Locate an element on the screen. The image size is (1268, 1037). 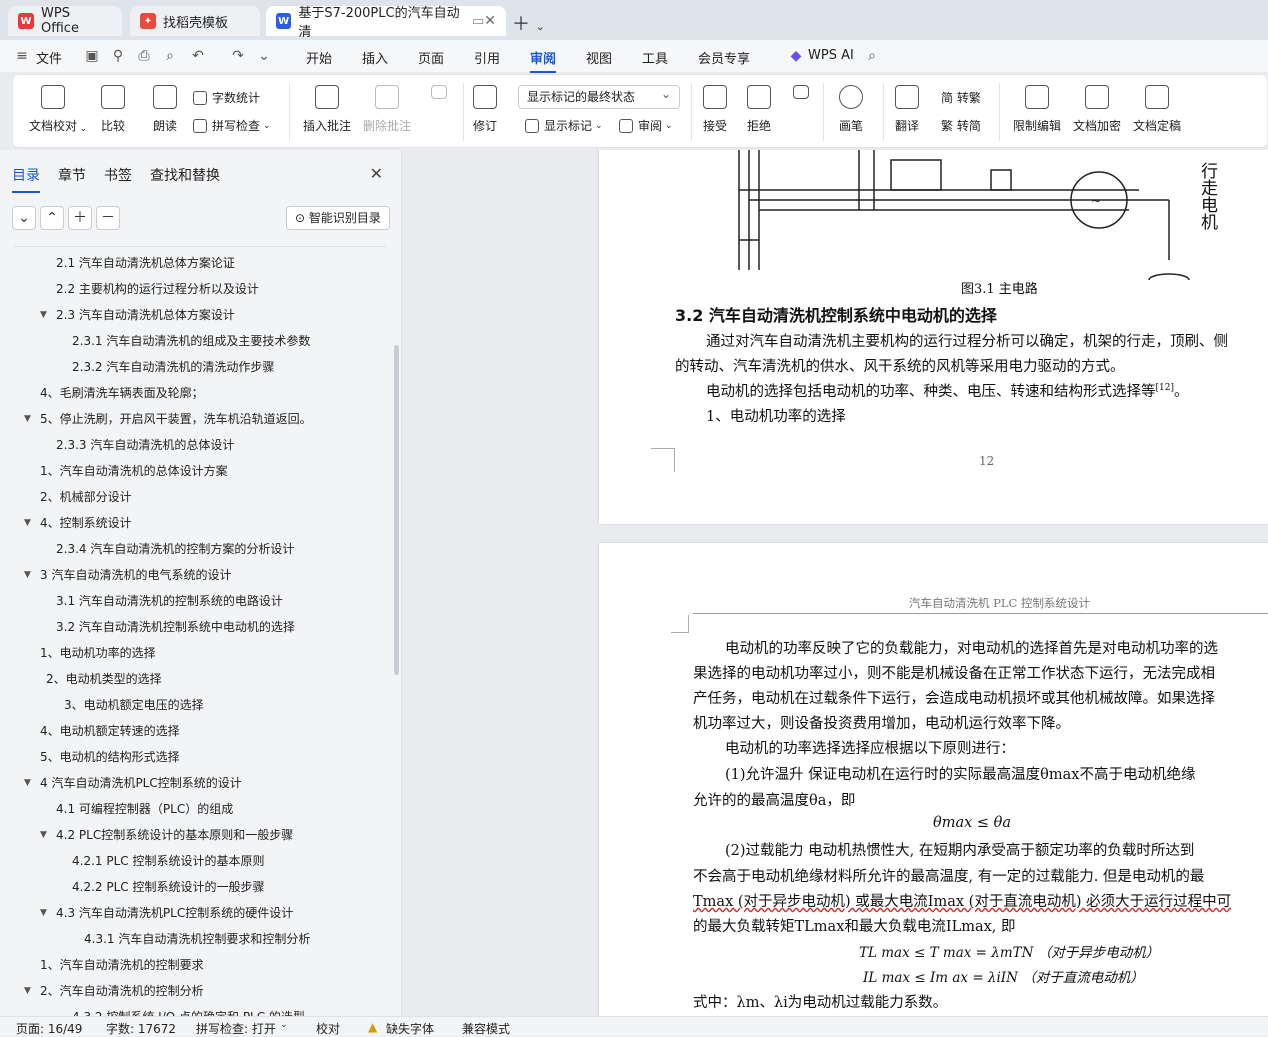
toc-item: ▼ 4.2 PLC控制系统设计的基本原则和一般步骤 is located at coordinates (166, 835).